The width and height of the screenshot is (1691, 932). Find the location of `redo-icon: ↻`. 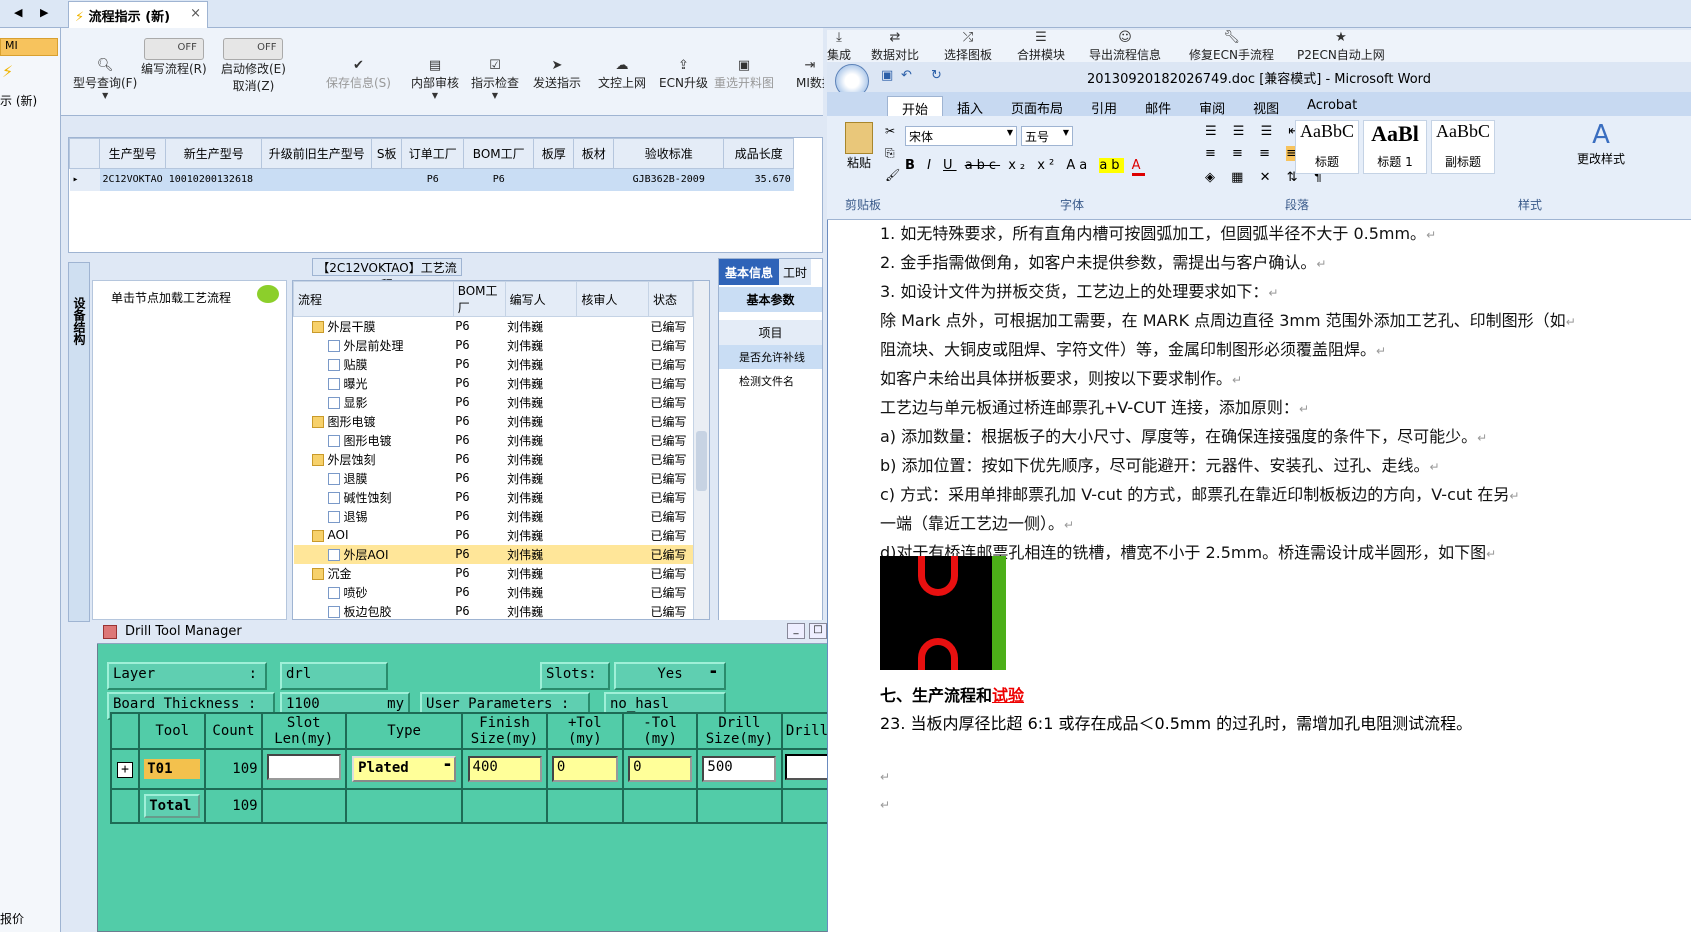

redo-icon: ↻ is located at coordinates (936, 75).